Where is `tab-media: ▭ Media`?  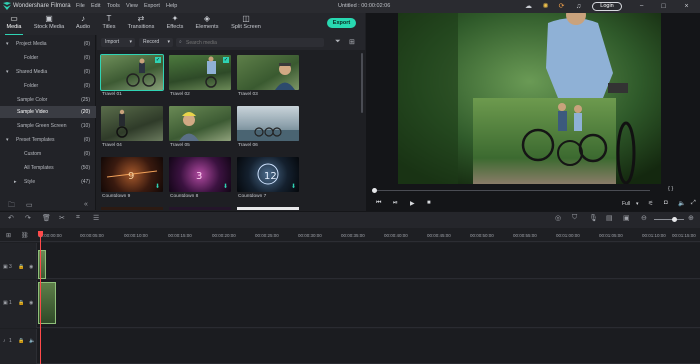 tab-media: ▭ Media is located at coordinates (14, 24).